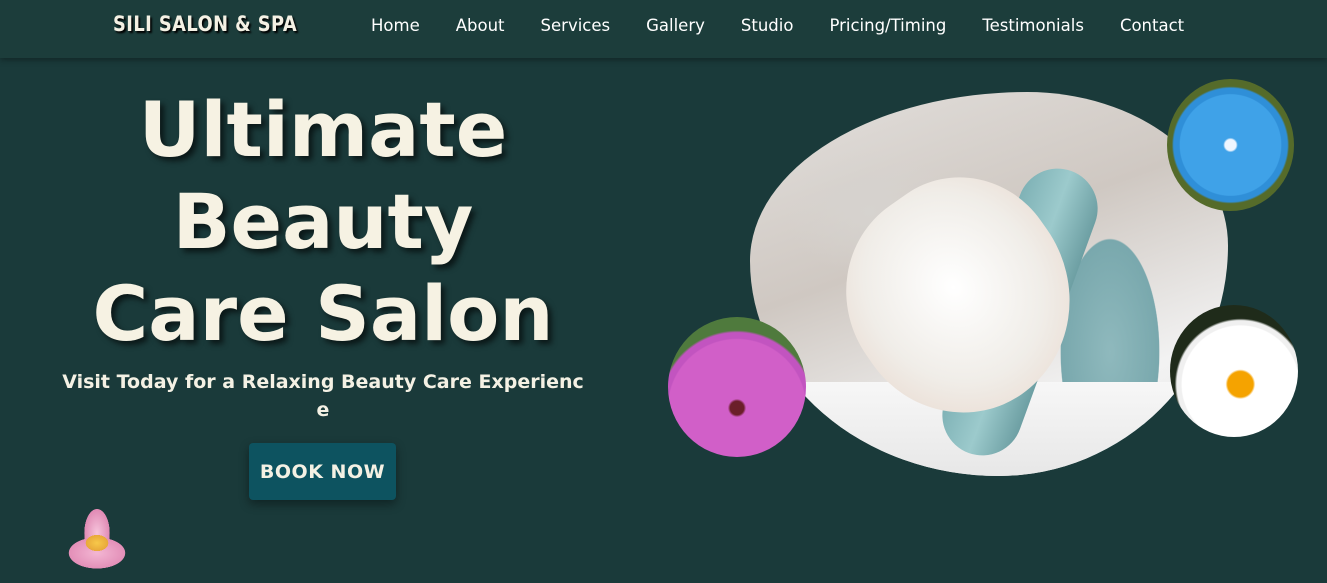  I want to click on nav-home: Home, so click(395, 25).